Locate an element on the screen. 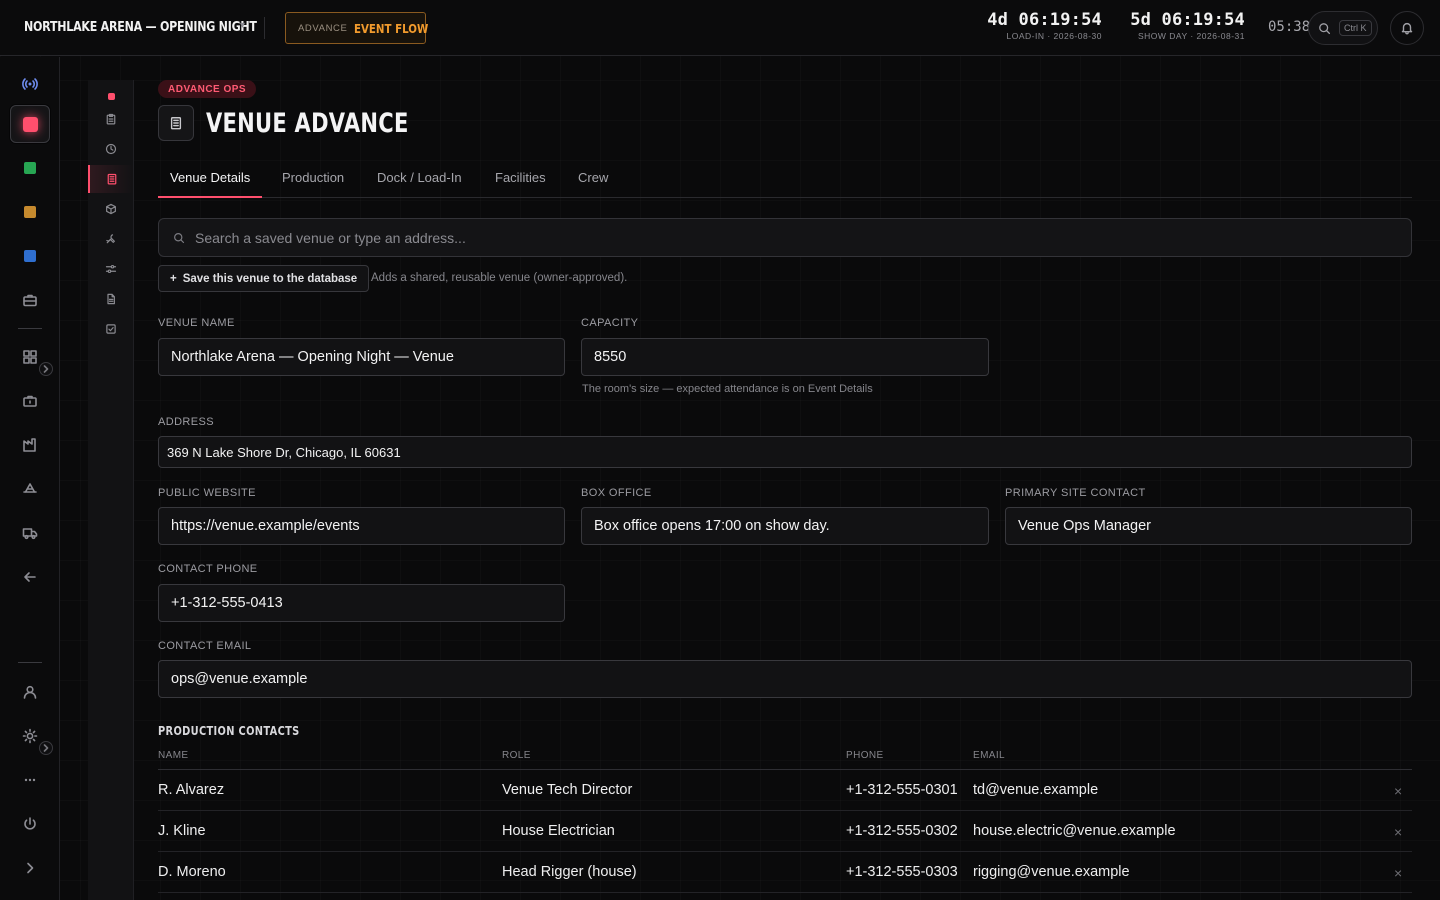 The width and height of the screenshot is (1440, 900). contact-email: house.electric@venue.example is located at coordinates (1074, 831).